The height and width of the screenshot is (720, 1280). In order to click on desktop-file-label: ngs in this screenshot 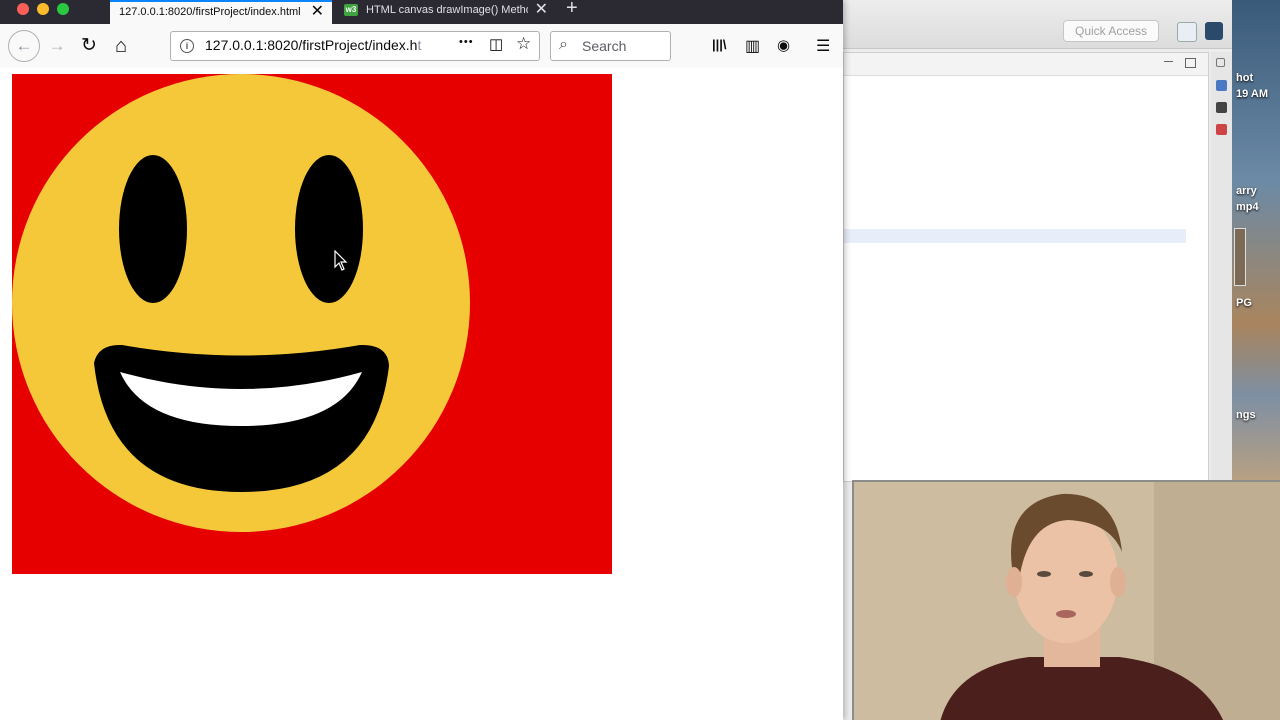, I will do `click(1246, 415)`.